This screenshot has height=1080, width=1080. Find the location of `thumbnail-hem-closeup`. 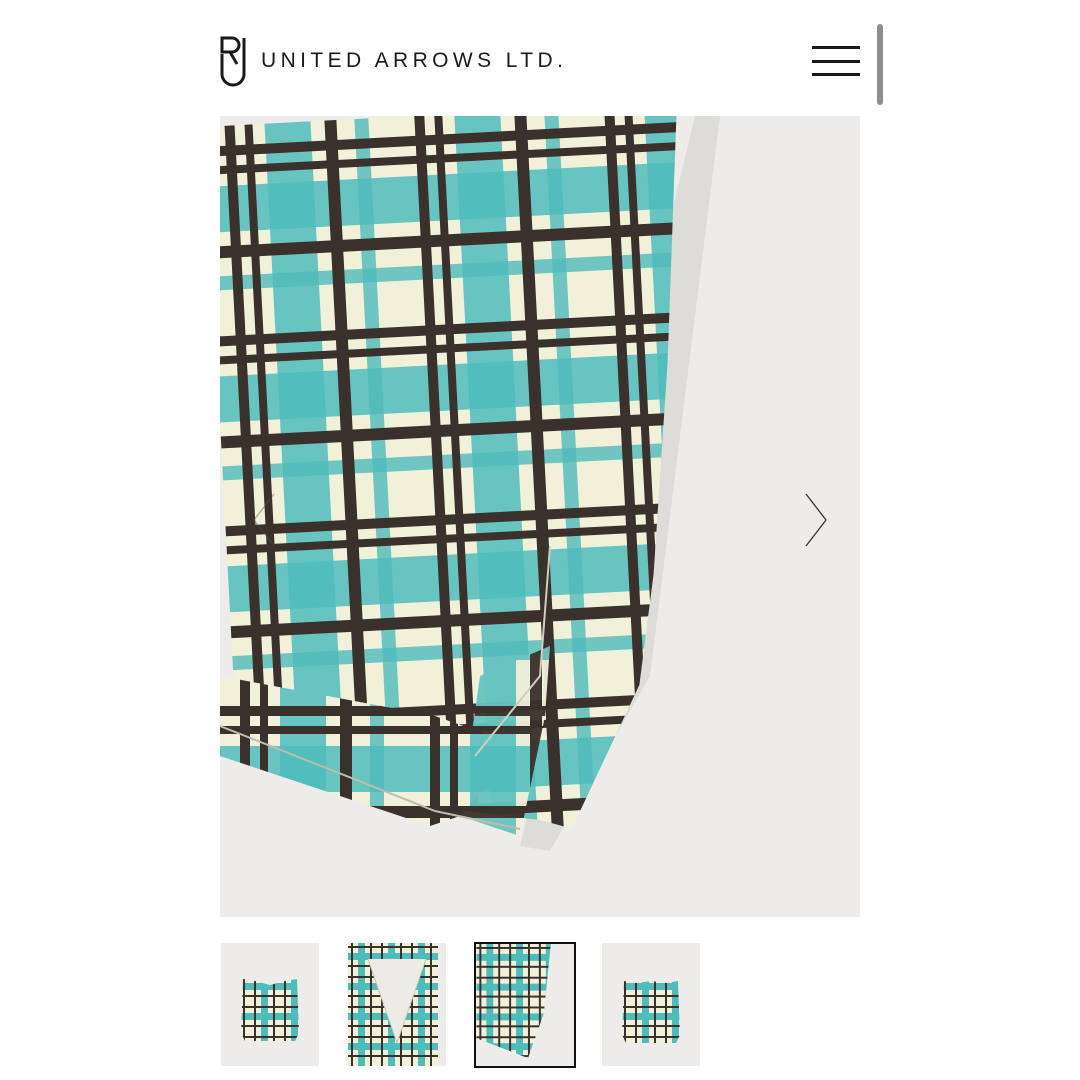

thumbnail-hem-closeup is located at coordinates (525, 1005).